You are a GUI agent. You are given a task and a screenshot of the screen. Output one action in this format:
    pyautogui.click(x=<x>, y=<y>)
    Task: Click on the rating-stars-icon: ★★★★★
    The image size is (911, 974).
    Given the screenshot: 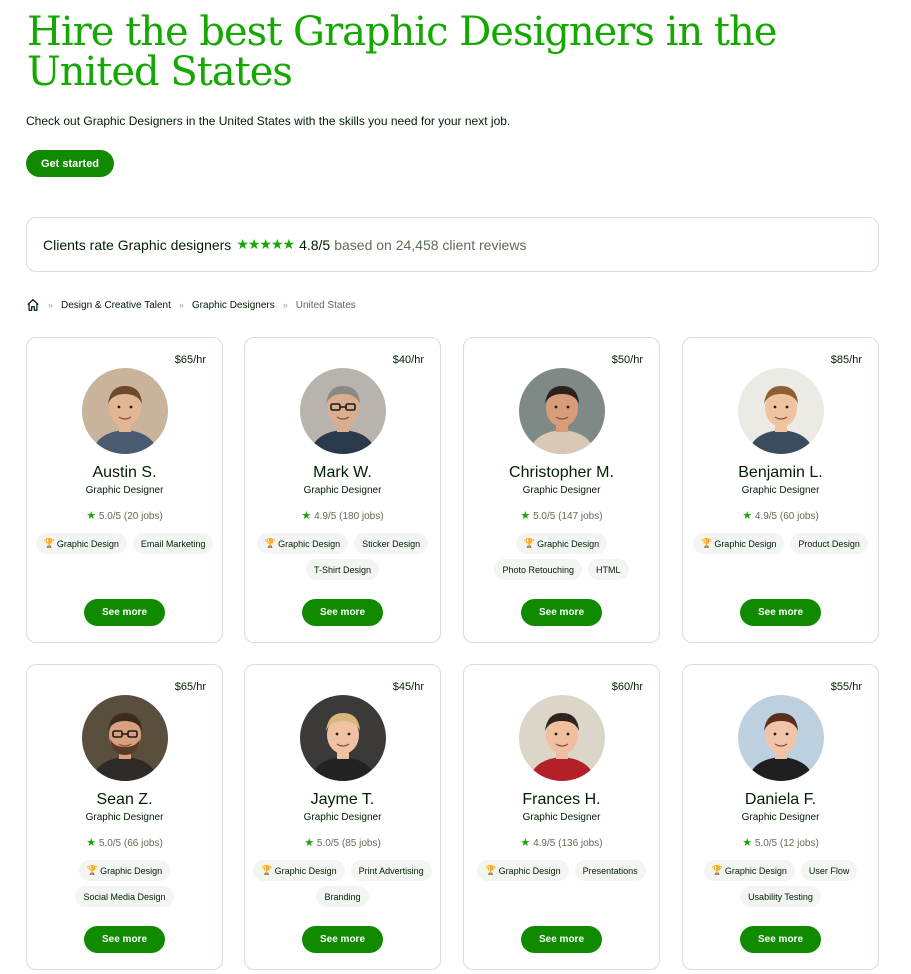 What is the action you would take?
    pyautogui.click(x=265, y=244)
    